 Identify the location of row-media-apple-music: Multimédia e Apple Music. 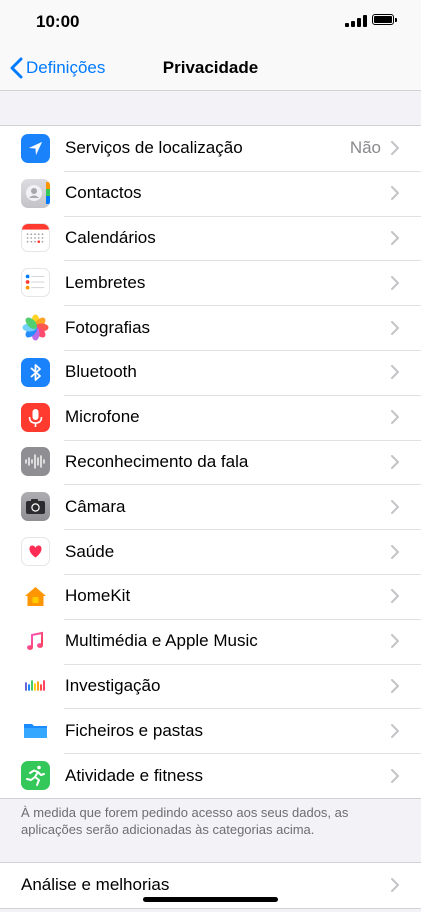
(210, 641).